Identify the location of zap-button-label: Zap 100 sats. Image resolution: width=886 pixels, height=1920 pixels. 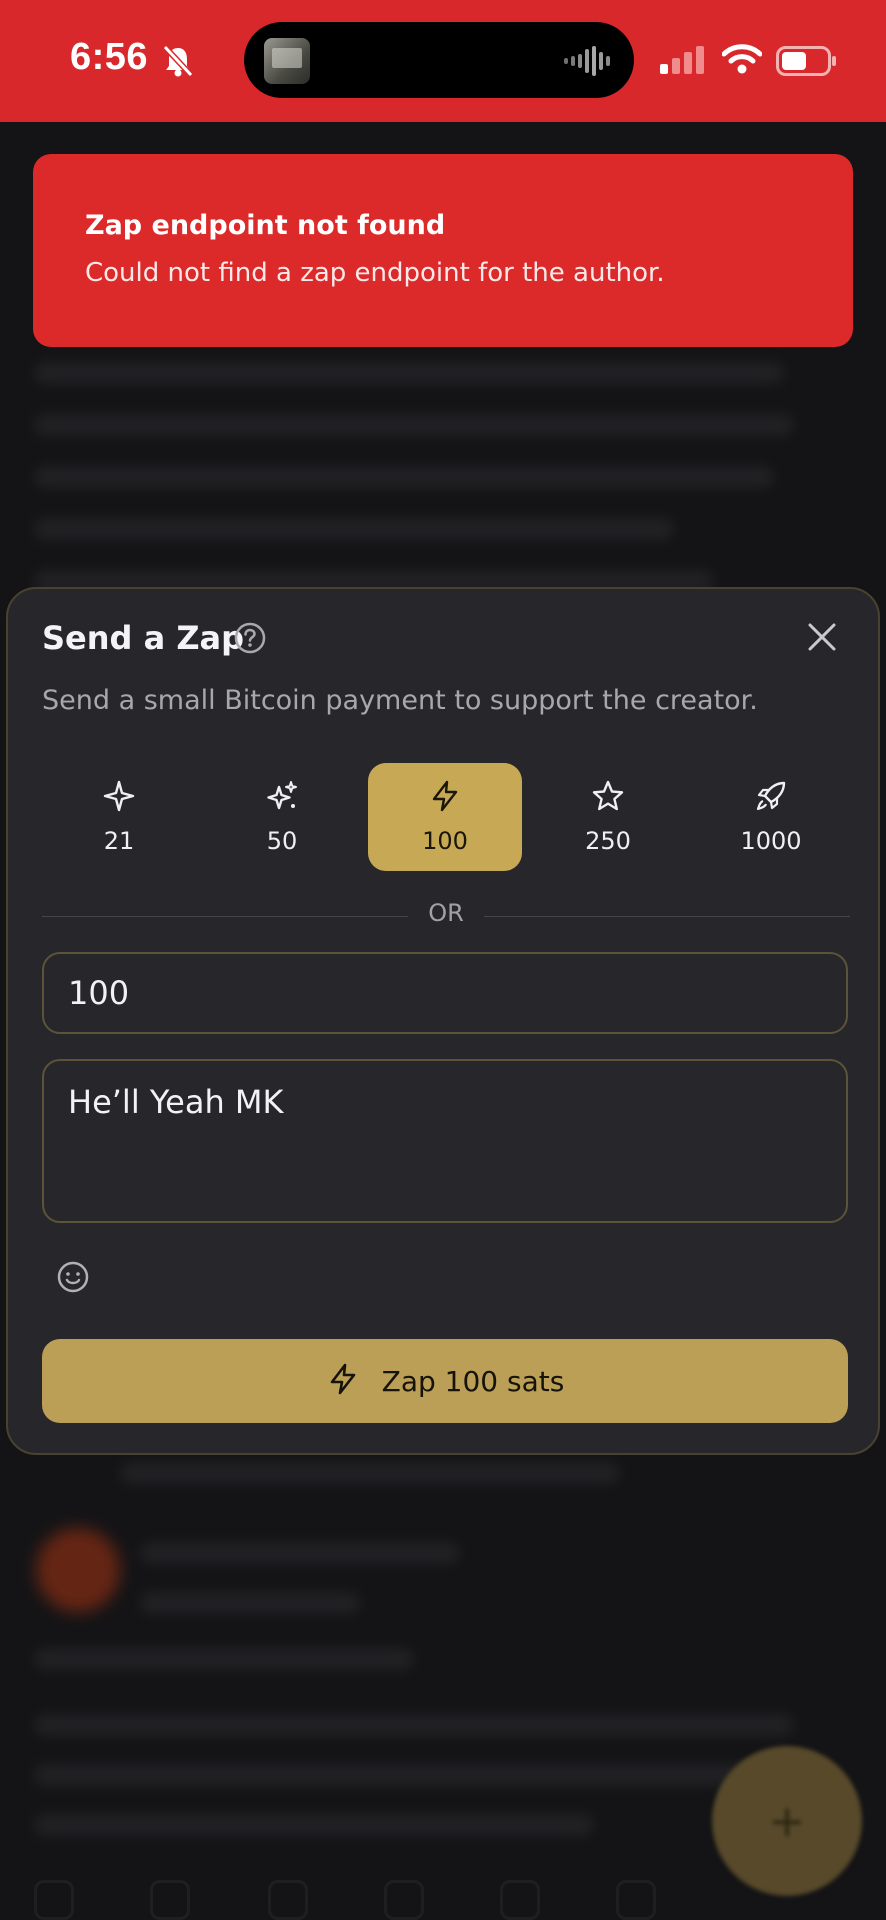
(473, 1381).